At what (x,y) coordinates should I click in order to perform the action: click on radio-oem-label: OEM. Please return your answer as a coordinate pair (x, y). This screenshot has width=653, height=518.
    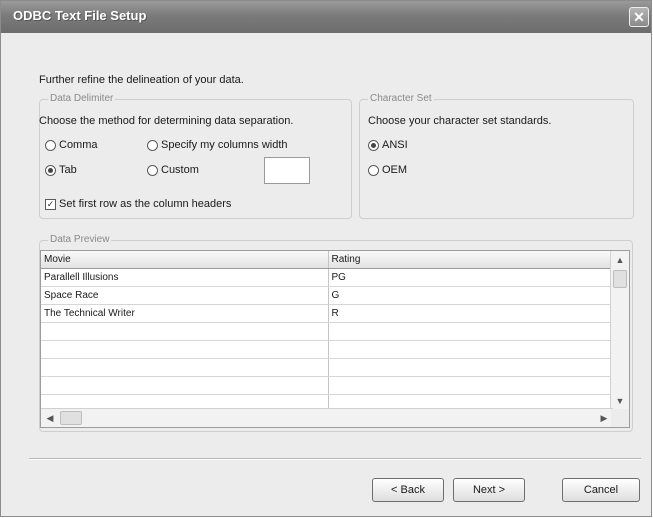
    Looking at the image, I should click on (395, 170).